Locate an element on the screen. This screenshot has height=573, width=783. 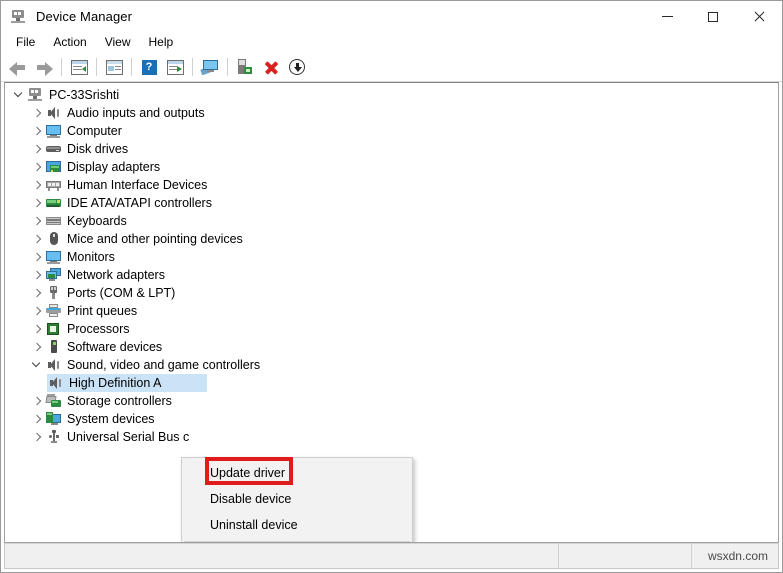
printer-icon is located at coordinates (54, 311).